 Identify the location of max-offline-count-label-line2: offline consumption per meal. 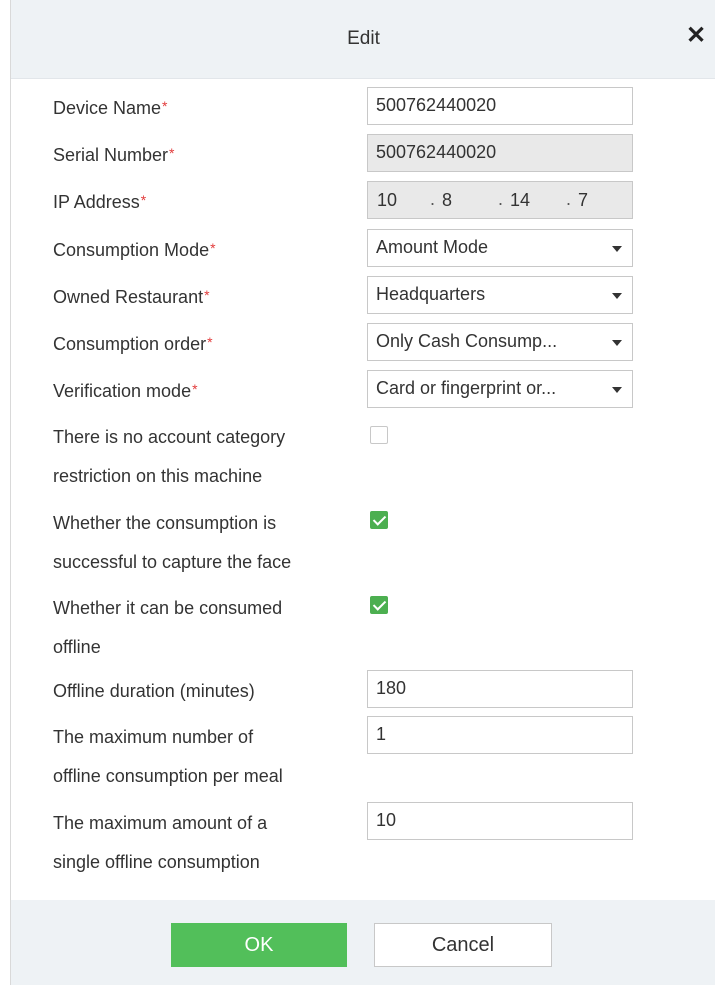
(168, 776).